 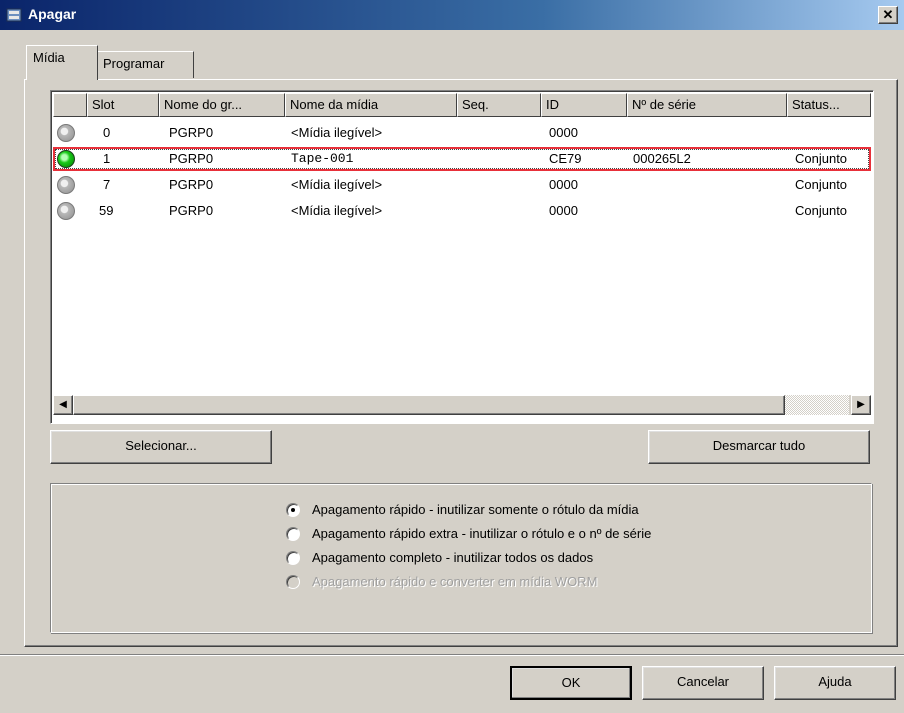 What do you see at coordinates (565, 158) in the screenshot?
I see `cell-id: CE79` at bounding box center [565, 158].